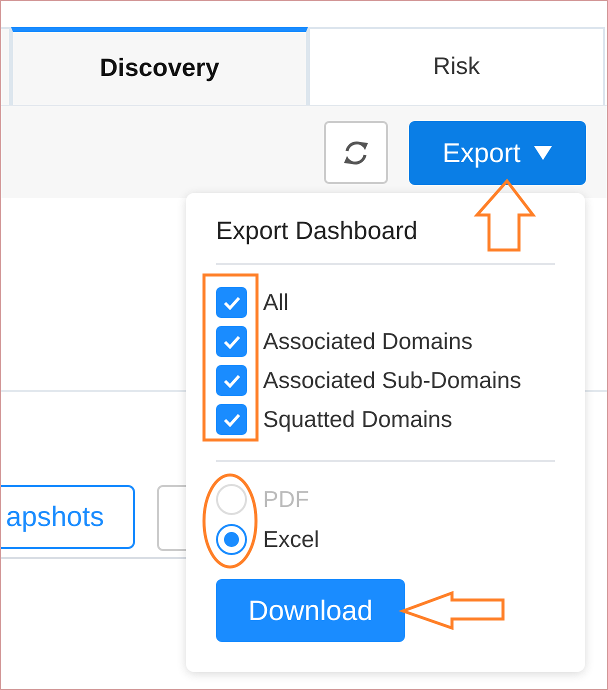 This screenshot has width=608, height=690. Describe the element at coordinates (291, 539) in the screenshot. I see `radio-label: Excel` at that location.